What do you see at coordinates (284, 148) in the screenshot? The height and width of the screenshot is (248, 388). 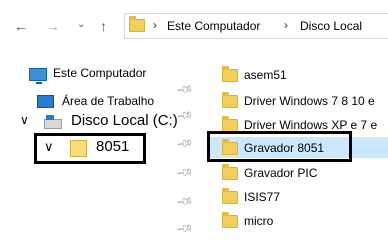 I see `file-name: Gravador 8051` at bounding box center [284, 148].